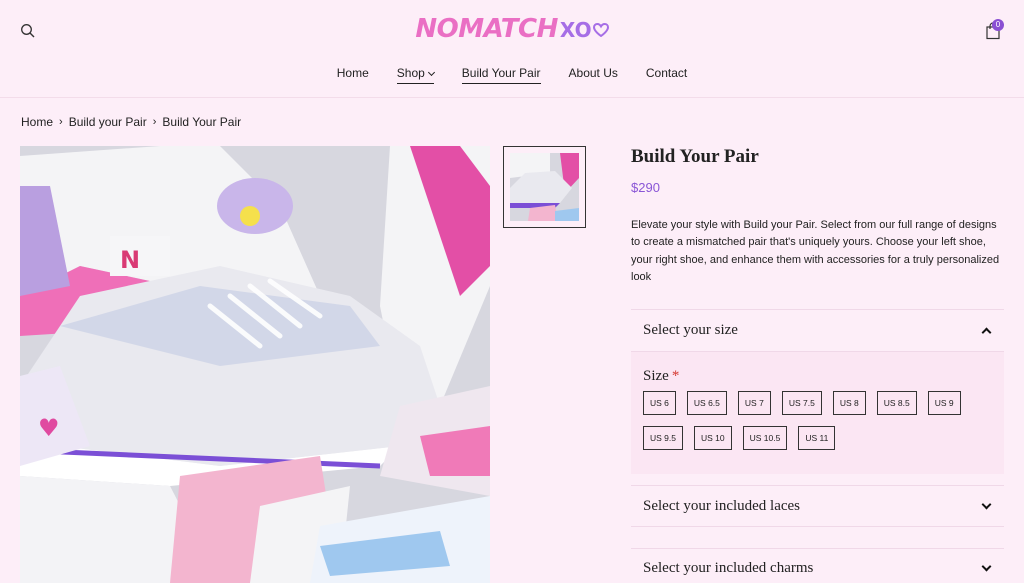 This screenshot has width=1024, height=583. I want to click on sneaker-collage-thumbnail-image, so click(544, 187).